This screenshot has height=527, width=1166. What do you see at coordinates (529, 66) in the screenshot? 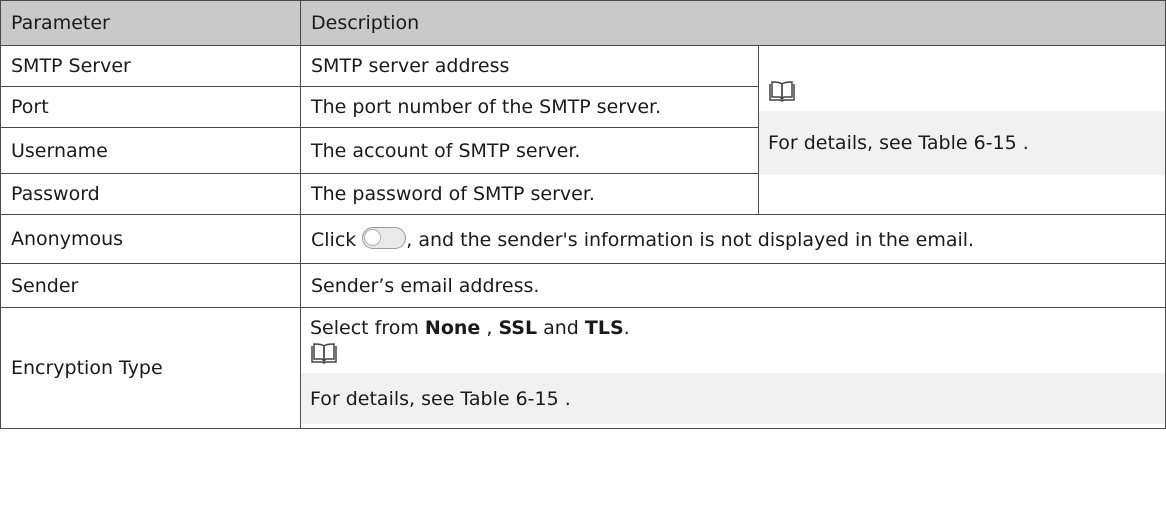
I see `desc-smtp-server: SMTP server address` at bounding box center [529, 66].